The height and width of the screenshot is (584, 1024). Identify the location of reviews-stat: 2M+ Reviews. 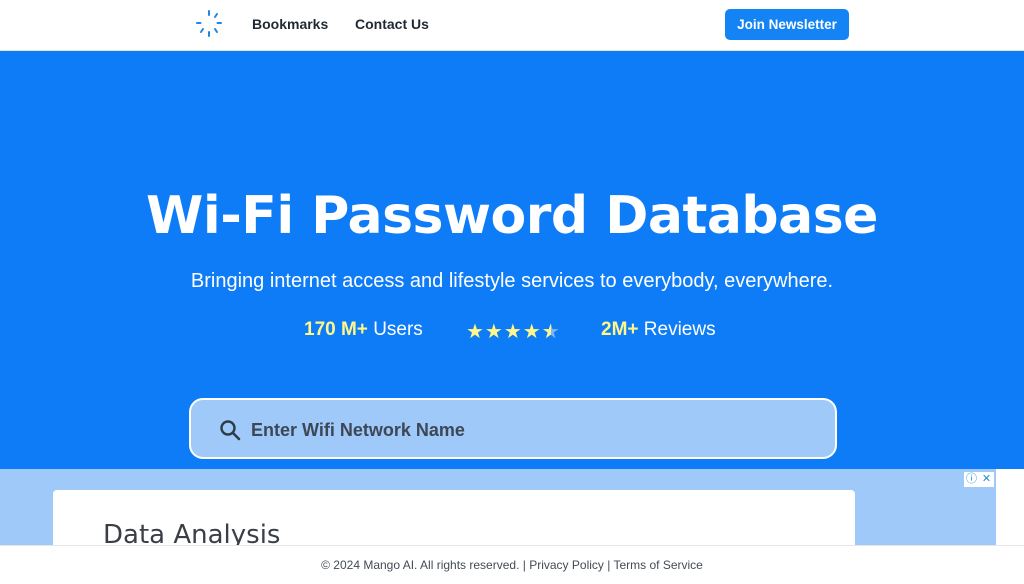
(658, 330).